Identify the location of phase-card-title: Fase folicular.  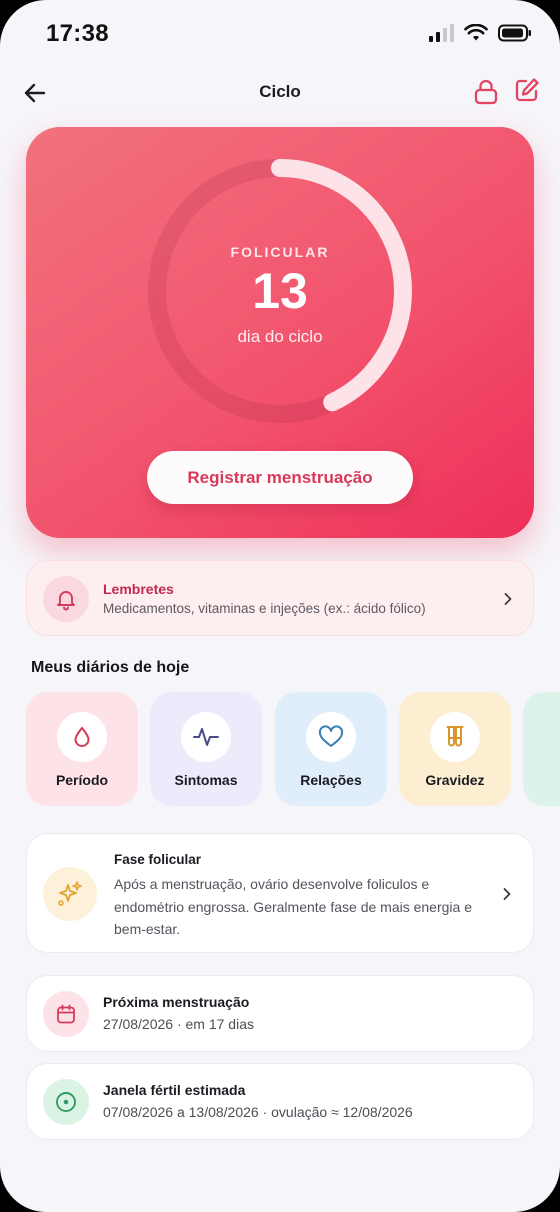
(158, 859).